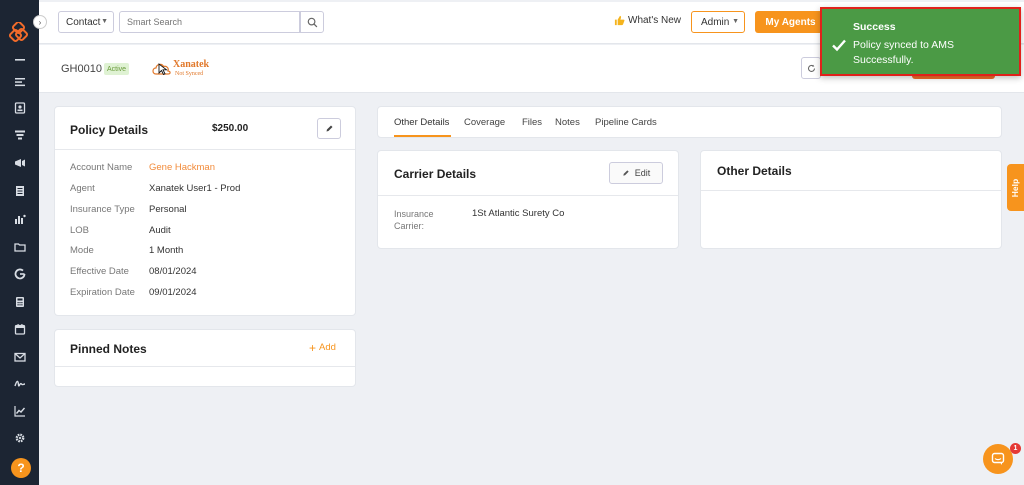 The height and width of the screenshot is (485, 1024). Describe the element at coordinates (109, 130) in the screenshot. I see `policy-details-title: Policy Details` at that location.